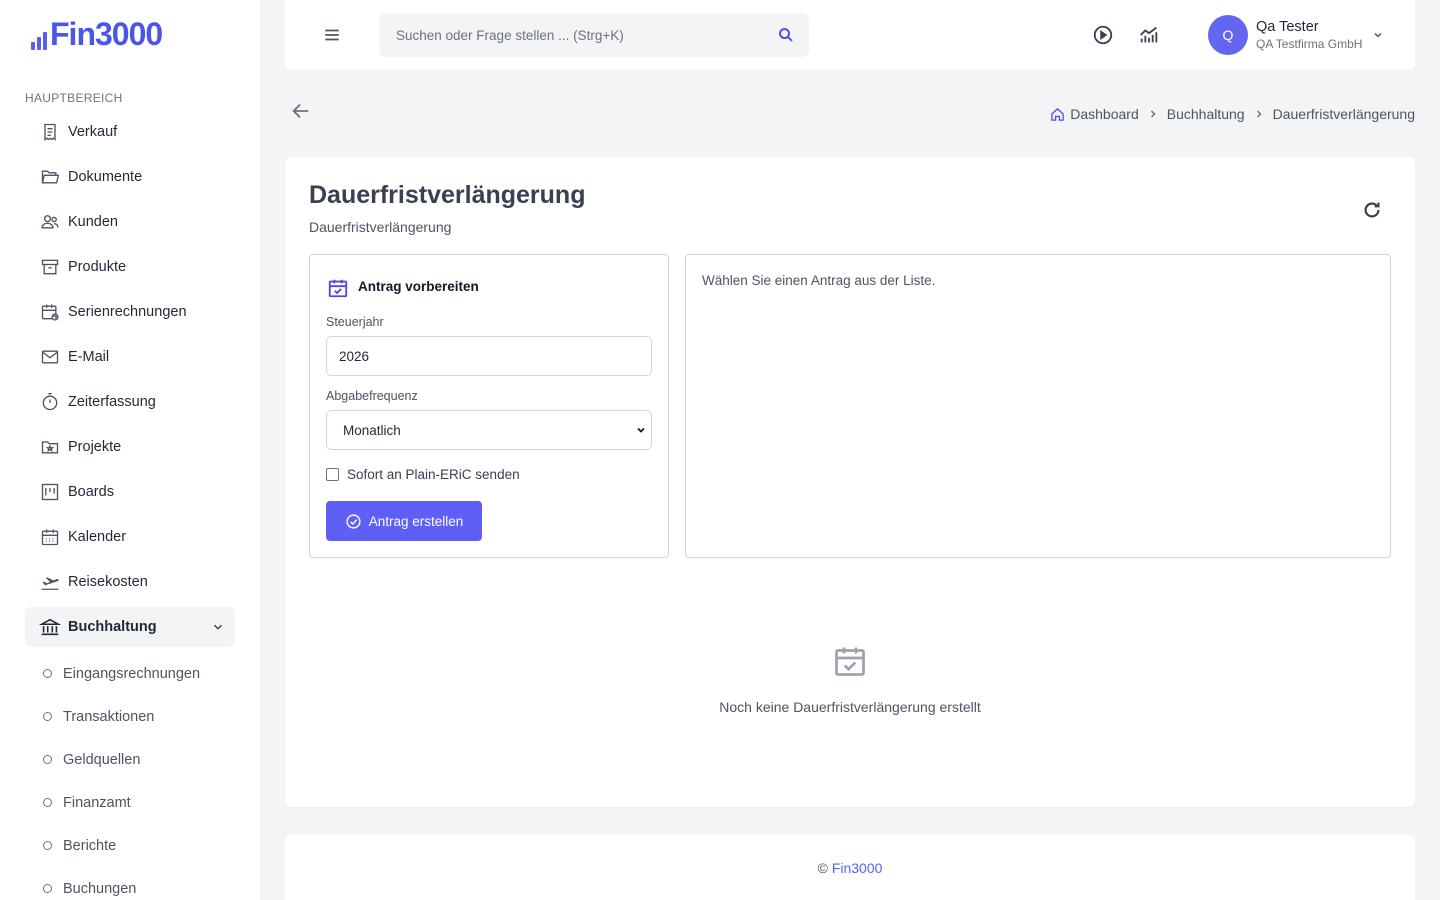 The width and height of the screenshot is (1440, 900). What do you see at coordinates (130, 267) in the screenshot?
I see `sidebar-item-produkte: Produkte` at bounding box center [130, 267].